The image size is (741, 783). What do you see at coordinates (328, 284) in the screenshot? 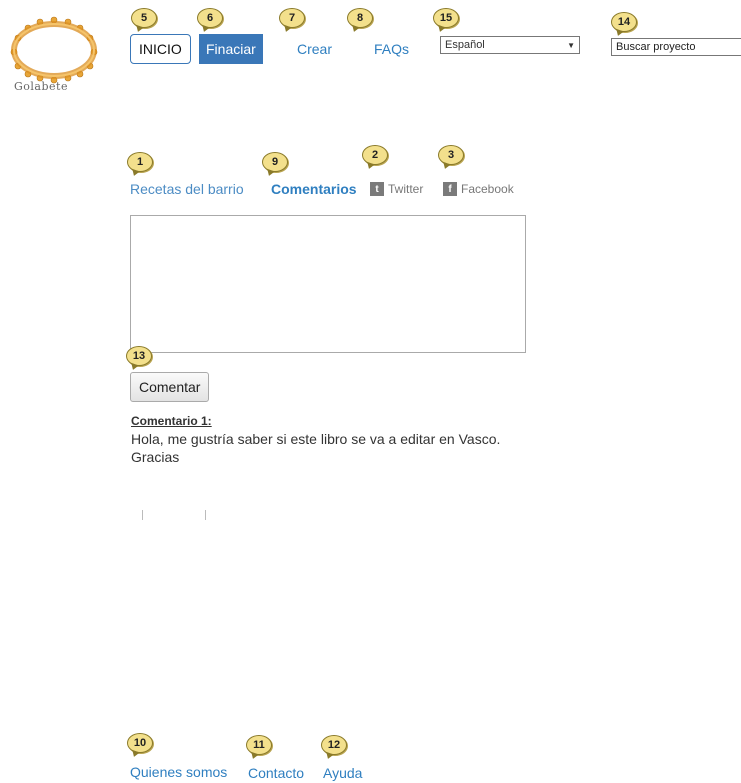
I see `comment-textarea` at bounding box center [328, 284].